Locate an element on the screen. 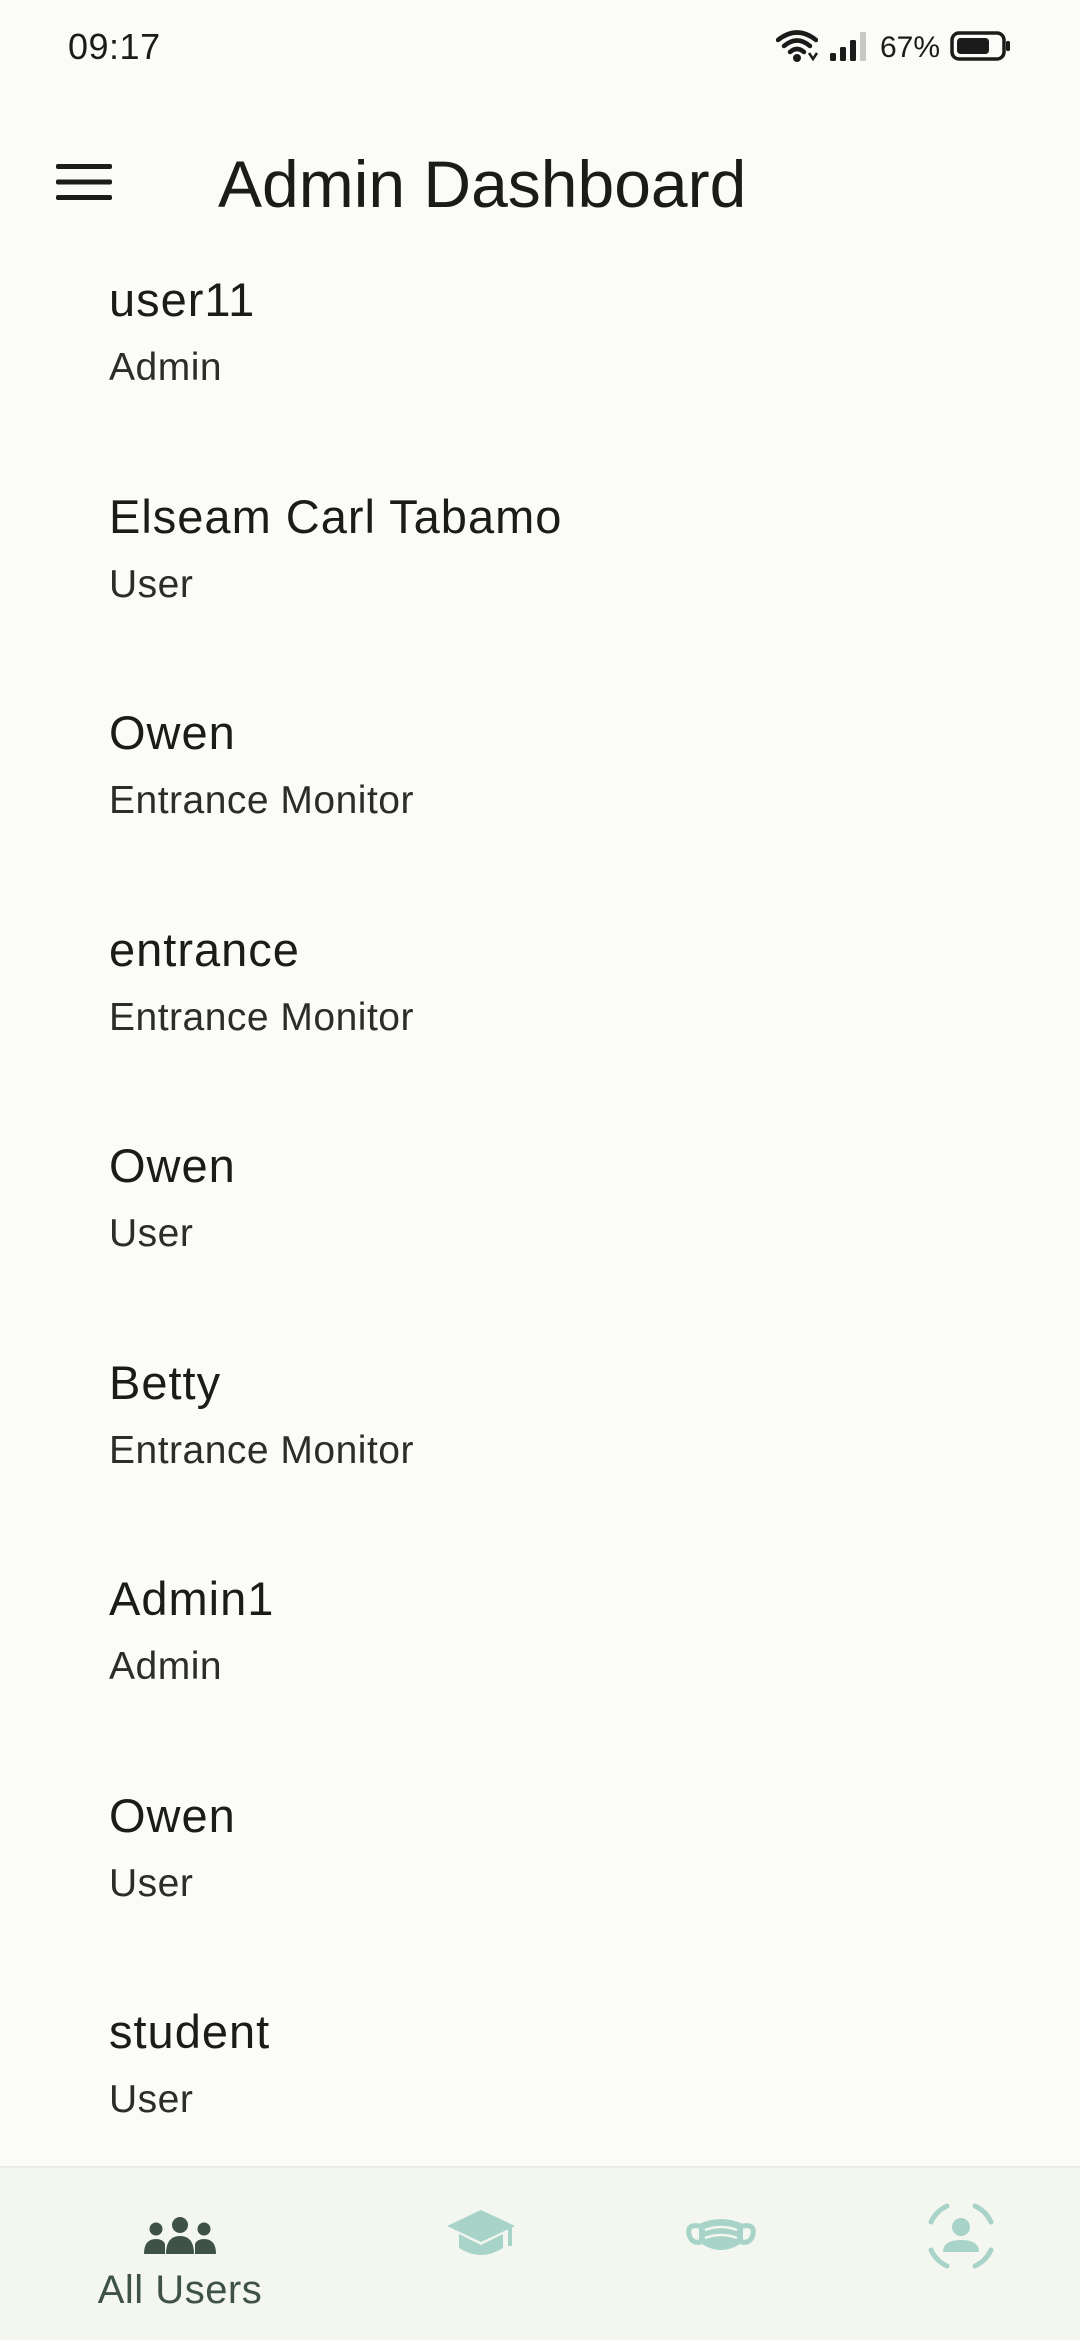  graduation-cap-icon is located at coordinates (481, 2236).